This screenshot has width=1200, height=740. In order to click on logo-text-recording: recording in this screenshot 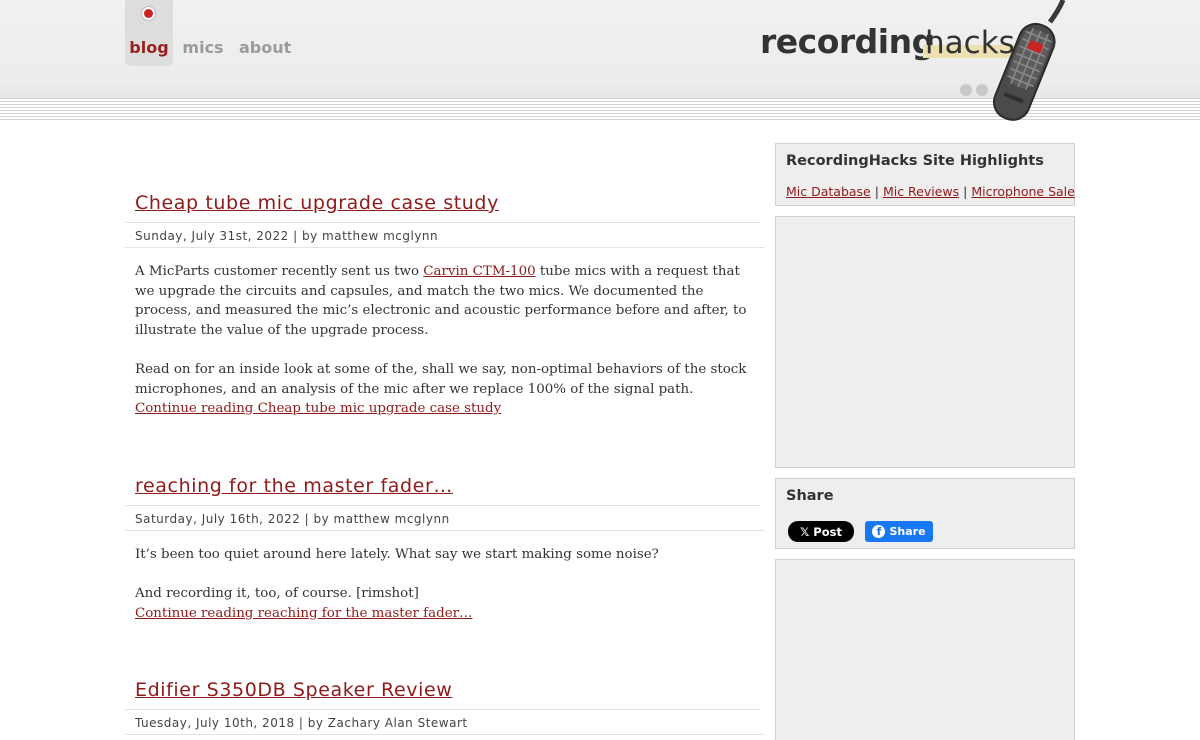, I will do `click(847, 41)`.